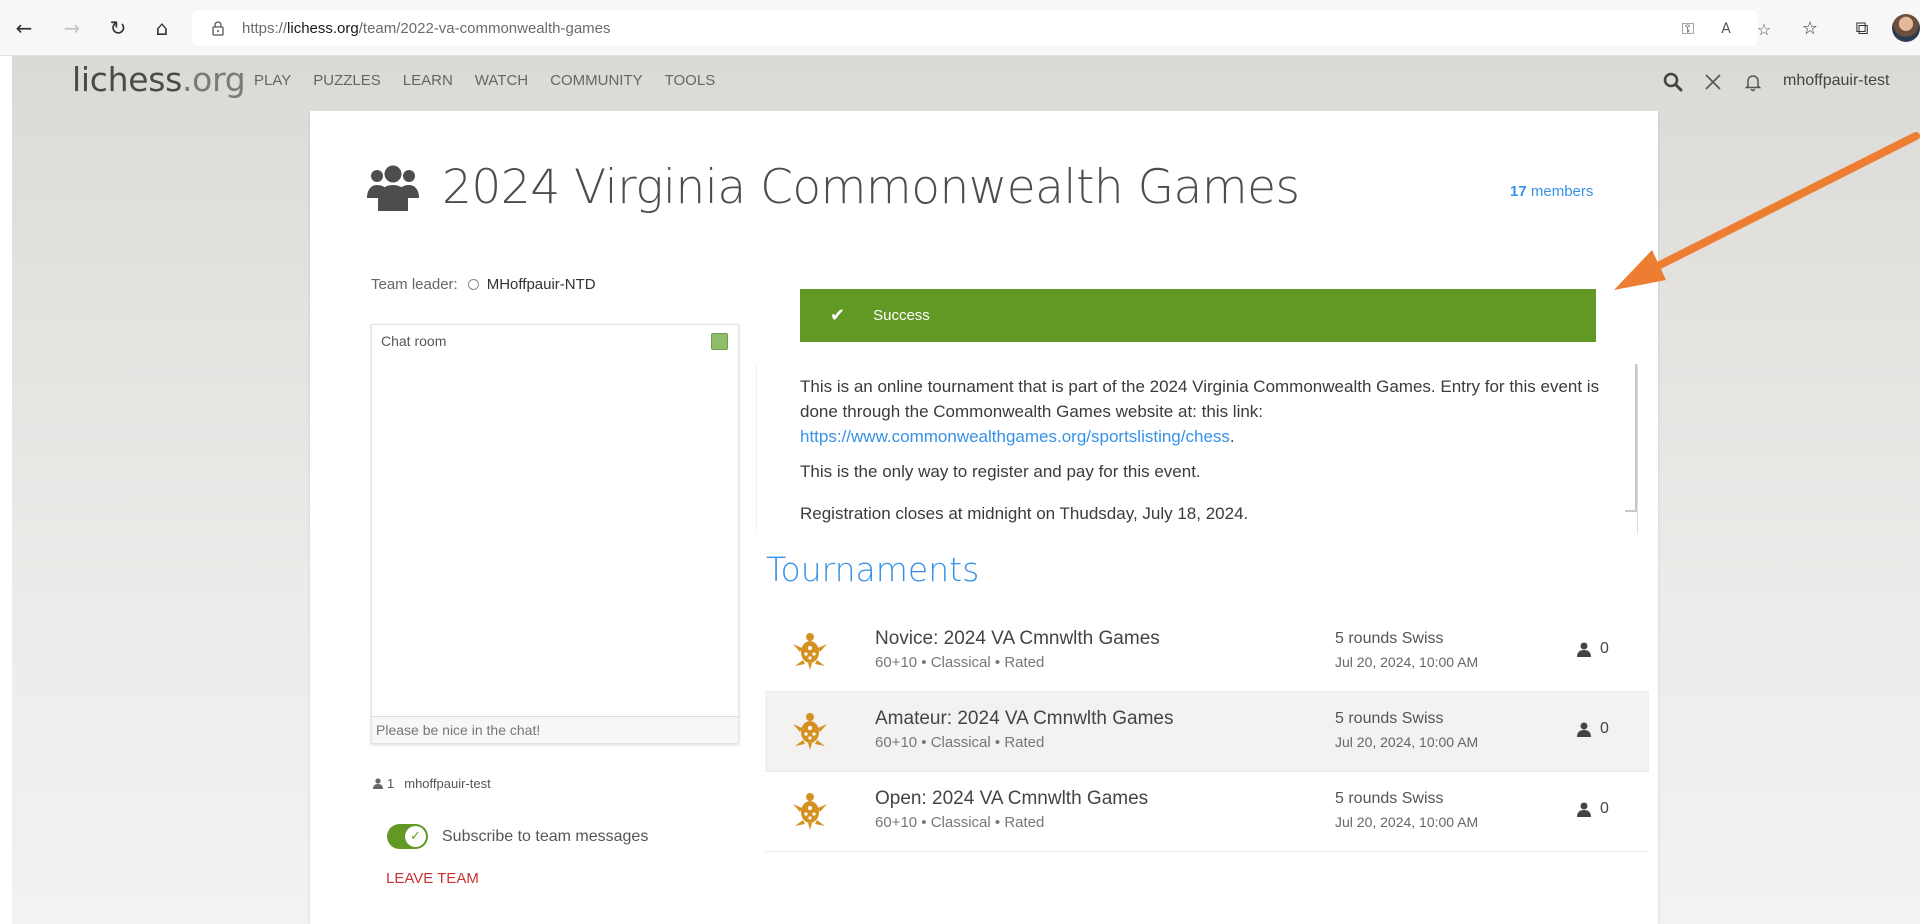 The width and height of the screenshot is (1920, 924). I want to click on team-leader-label: Team leader:, so click(414, 284).